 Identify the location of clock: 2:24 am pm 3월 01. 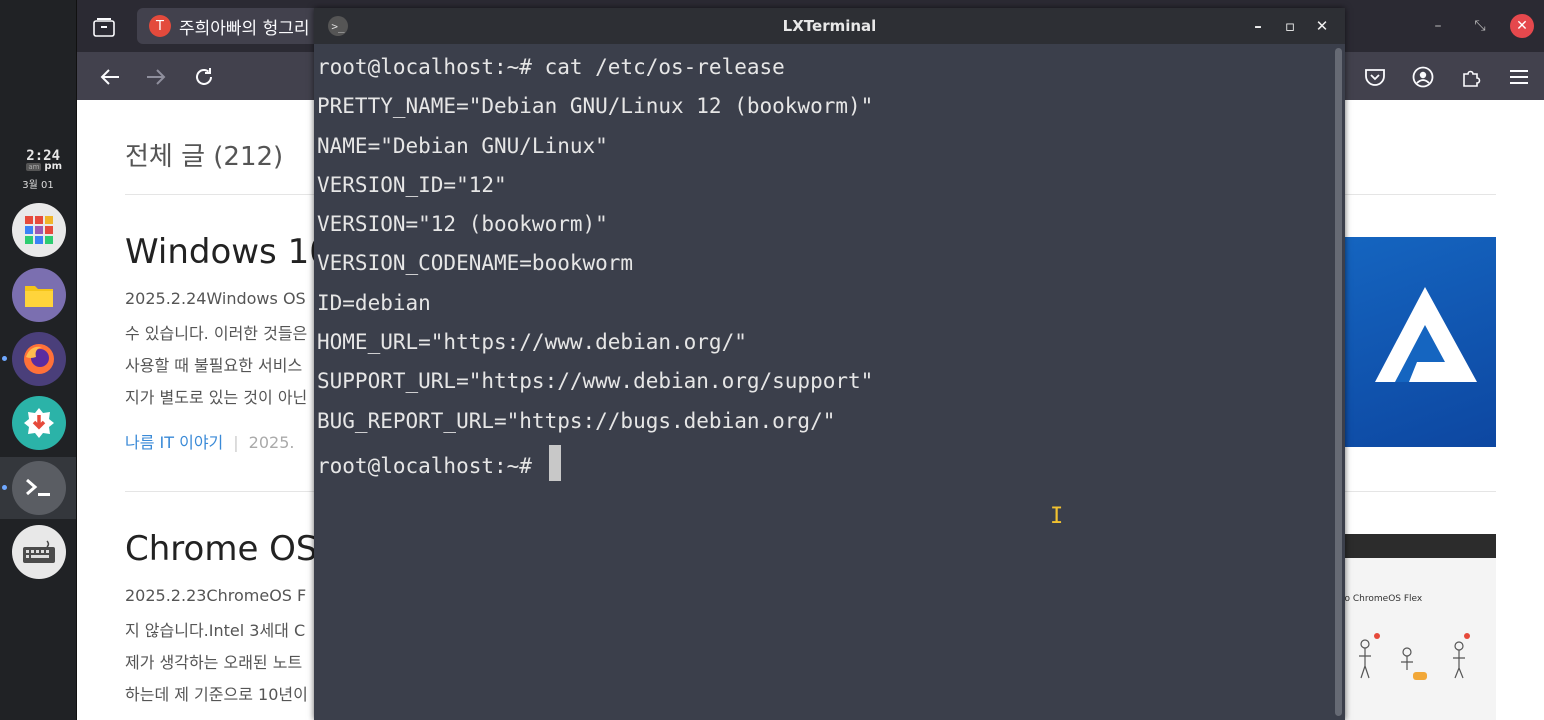
(38, 169).